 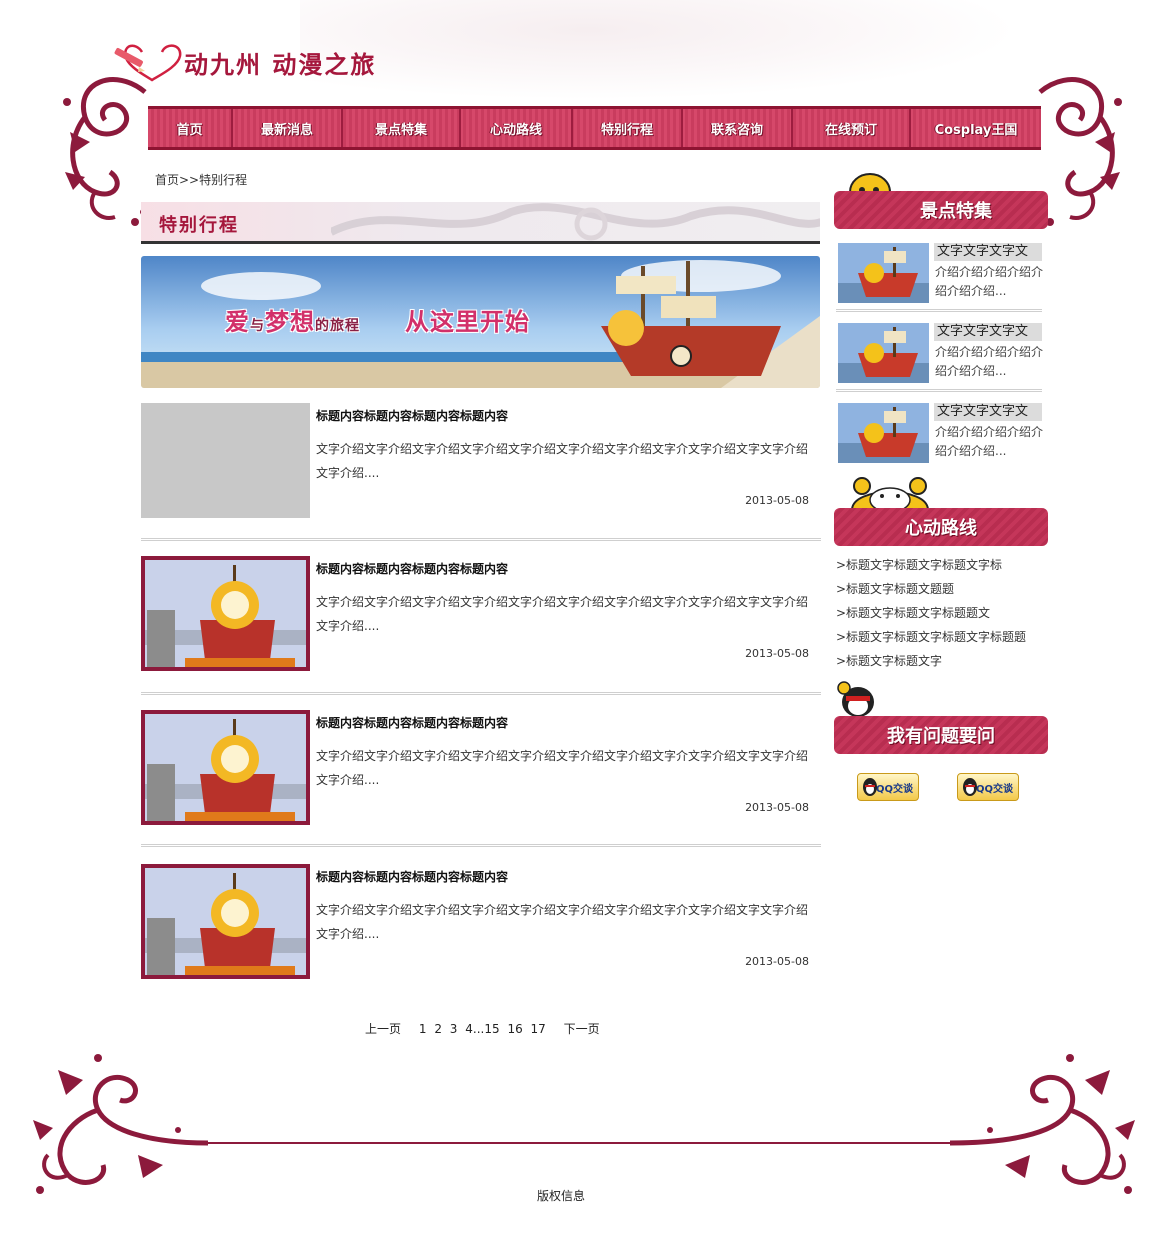 I want to click on section-header: 特别行程, so click(x=480, y=223).